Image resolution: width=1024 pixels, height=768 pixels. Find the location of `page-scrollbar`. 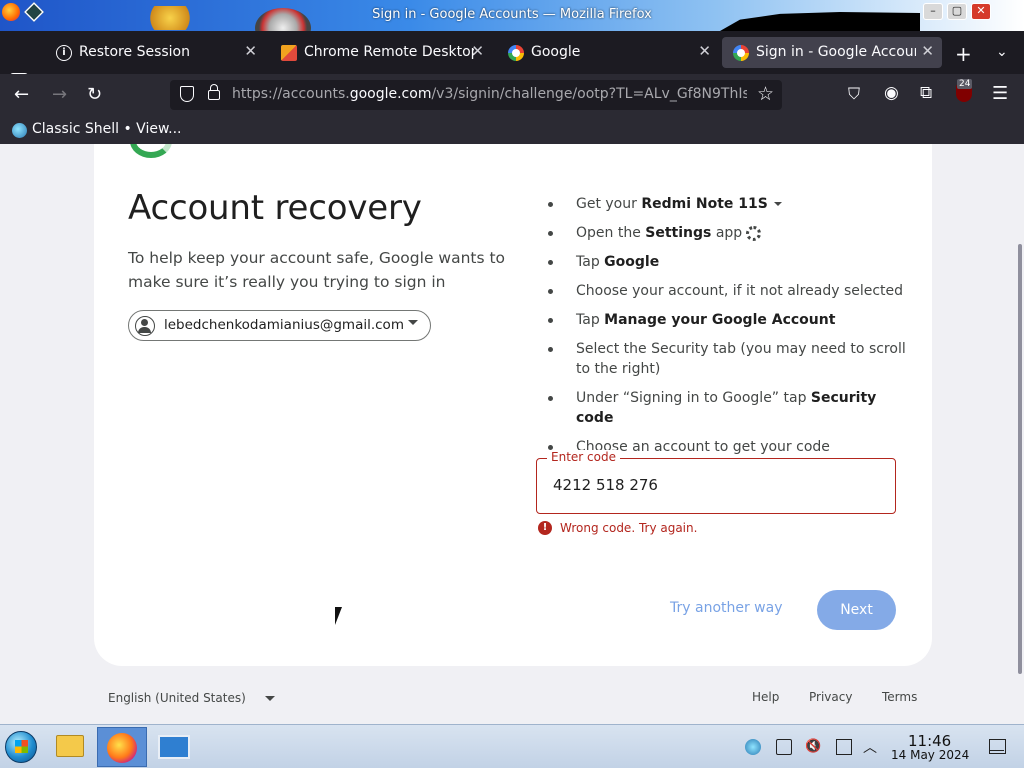

page-scrollbar is located at coordinates (1020, 434).